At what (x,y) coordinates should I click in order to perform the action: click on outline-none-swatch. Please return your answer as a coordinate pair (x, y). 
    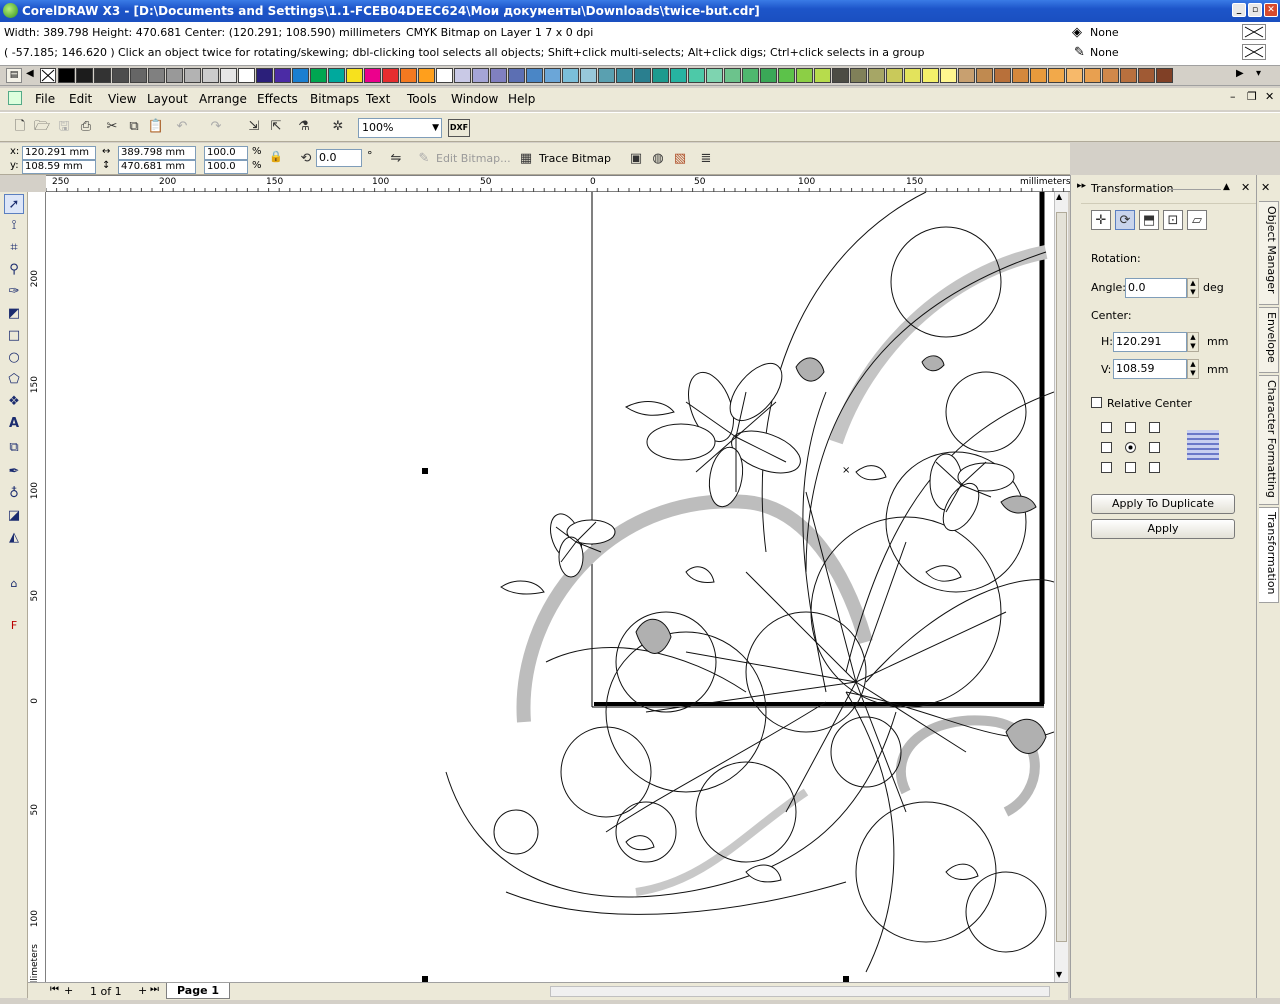
    Looking at the image, I should click on (1254, 52).